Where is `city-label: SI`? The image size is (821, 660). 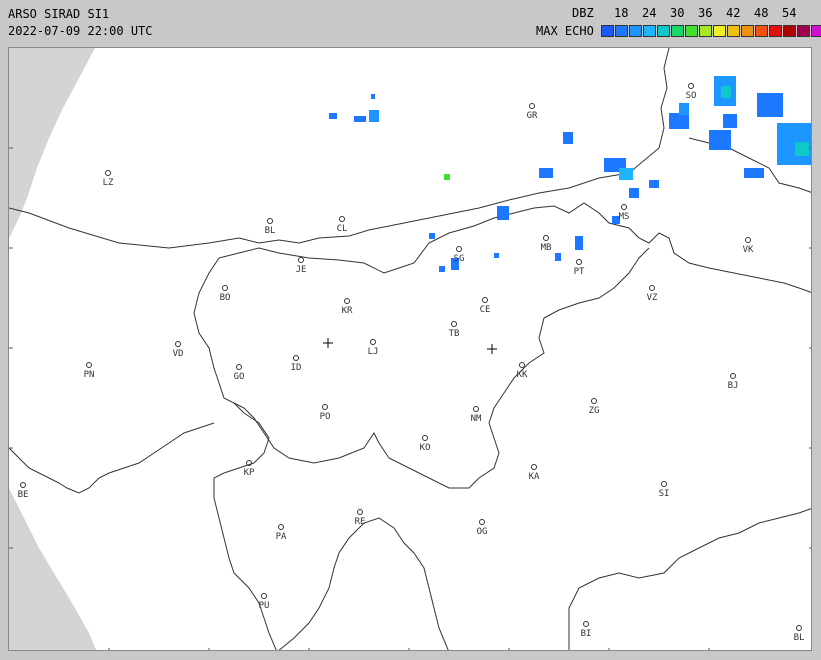 city-label: SI is located at coordinates (664, 494).